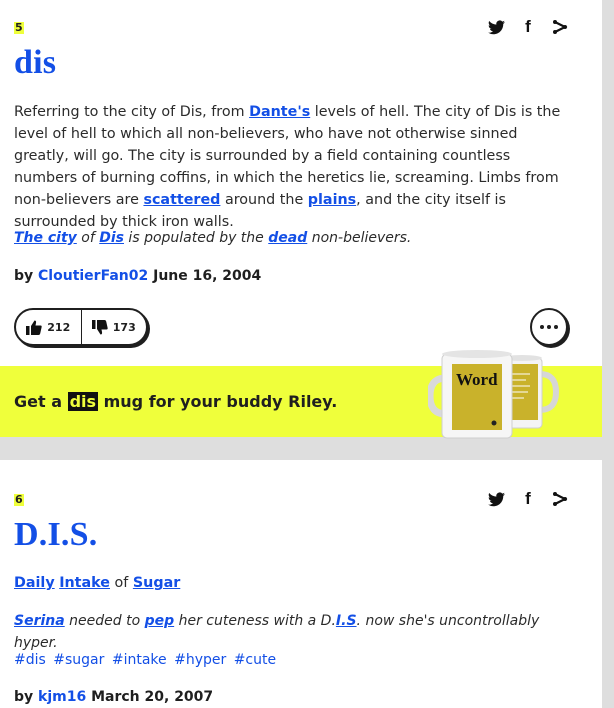 The image size is (614, 708). I want to click on mug-promo-banner: Get a dis mug for your buddy Riley. Word, so click(301, 394).